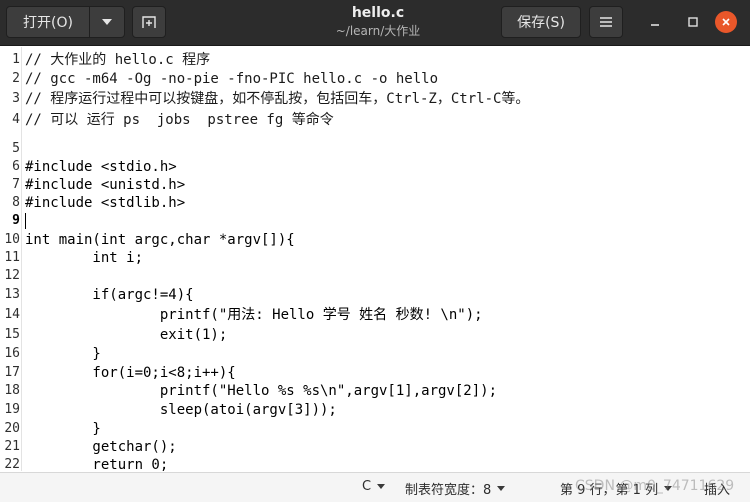 The image size is (750, 502). What do you see at coordinates (375, 447) in the screenshot?
I see `code-line: 21 getchar();` at bounding box center [375, 447].